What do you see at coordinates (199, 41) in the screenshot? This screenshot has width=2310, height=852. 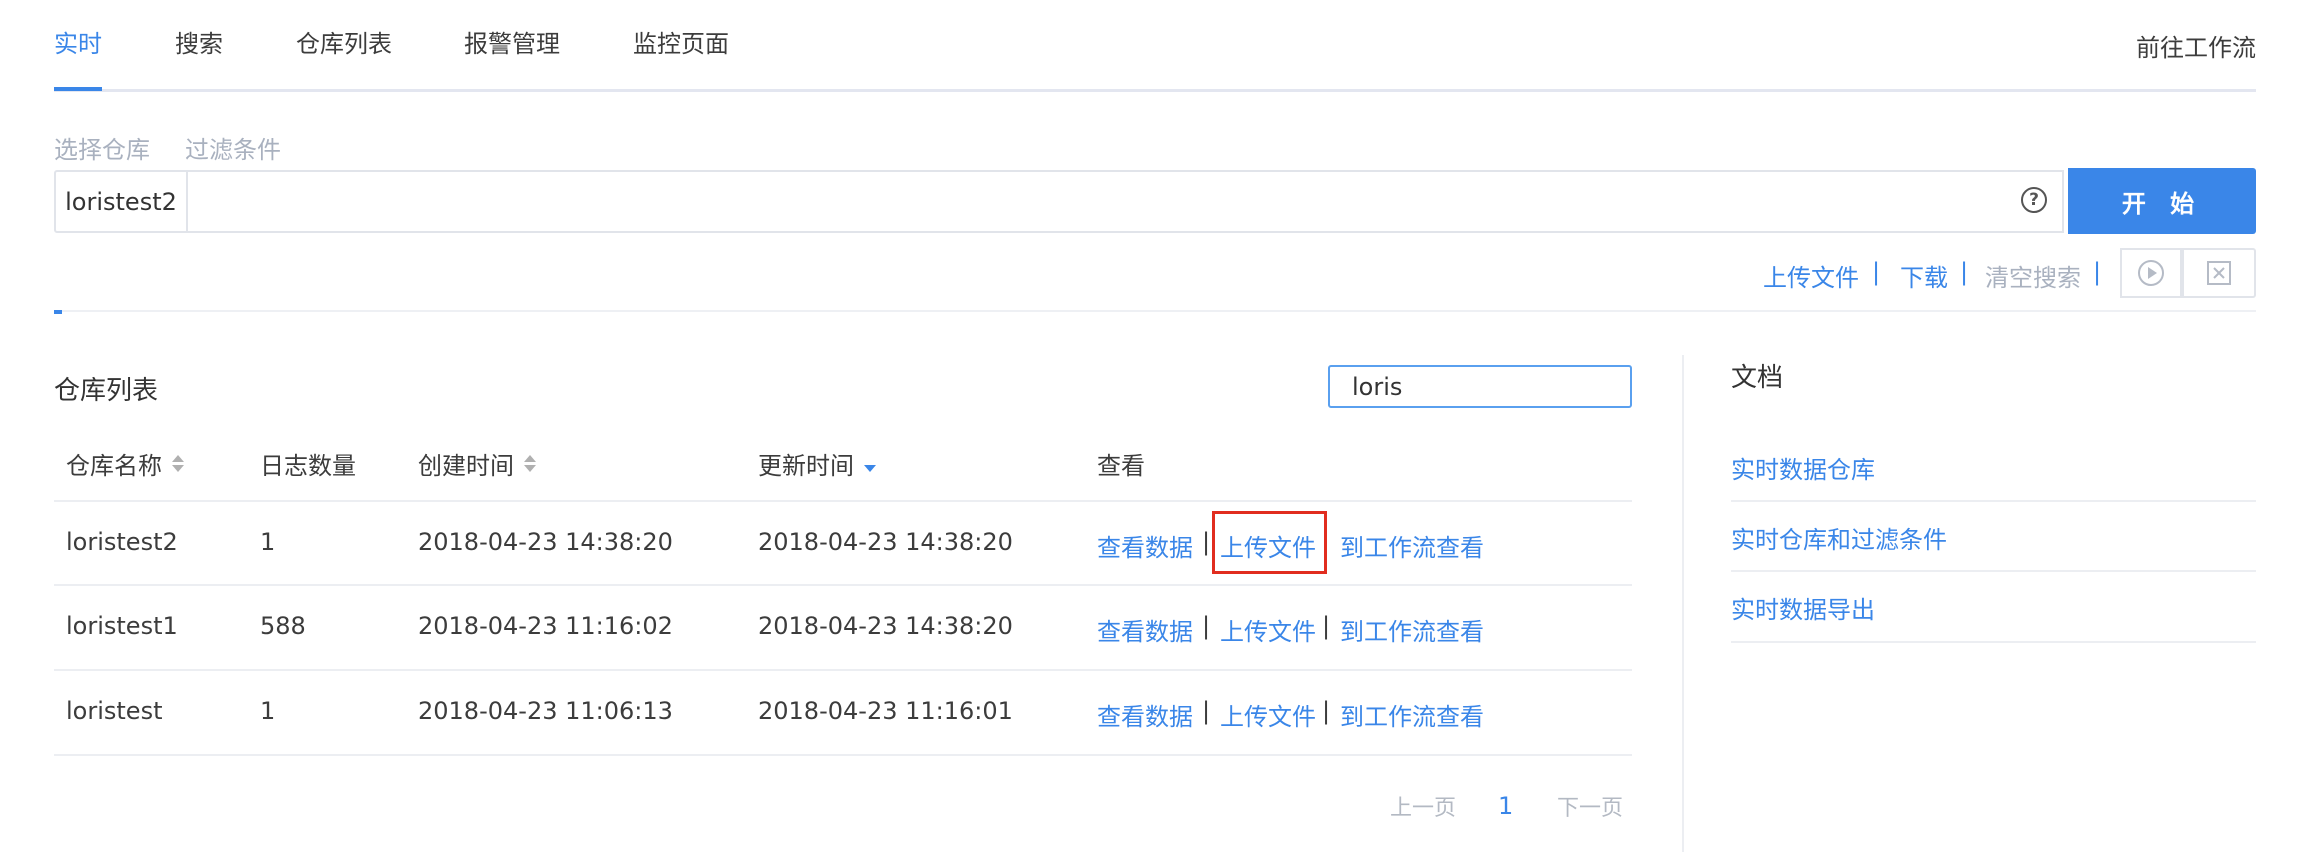 I see `tab-search: 搜索` at bounding box center [199, 41].